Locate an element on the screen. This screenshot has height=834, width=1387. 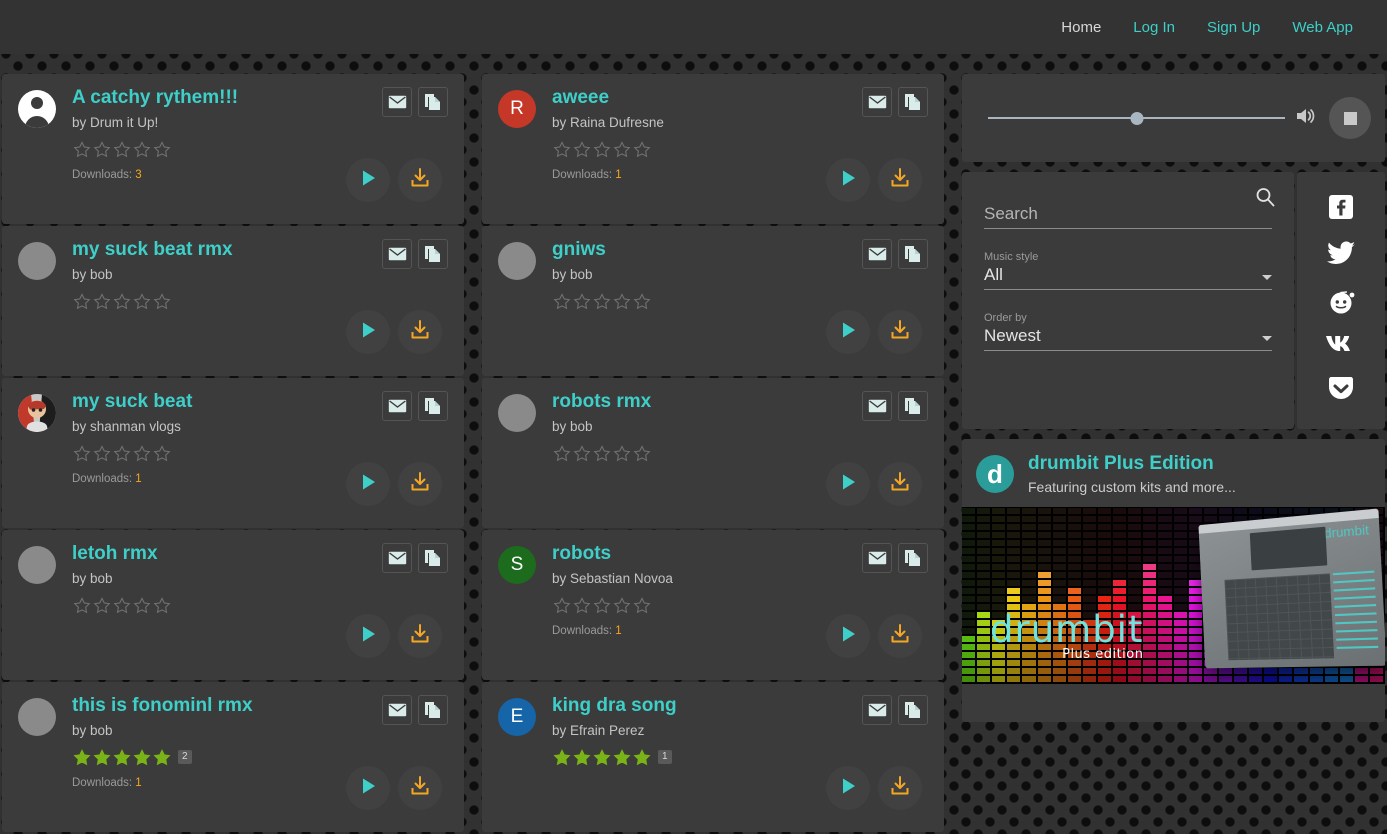
track-card: Eking dra song by Efrain Perez 1 is located at coordinates (713, 757).